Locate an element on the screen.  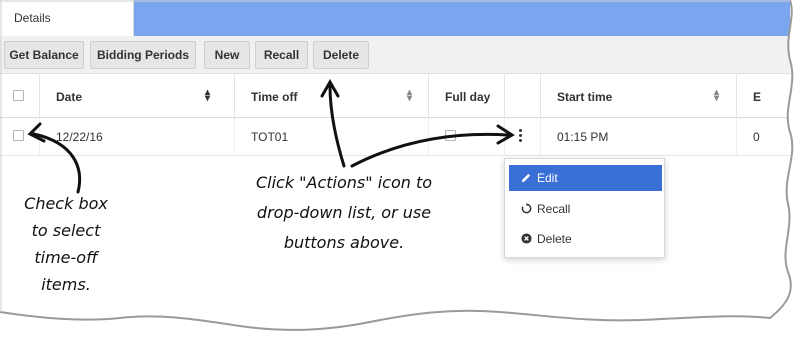
actions-annotation-line: Click "Actions" icon to is located at coordinates (344, 182).